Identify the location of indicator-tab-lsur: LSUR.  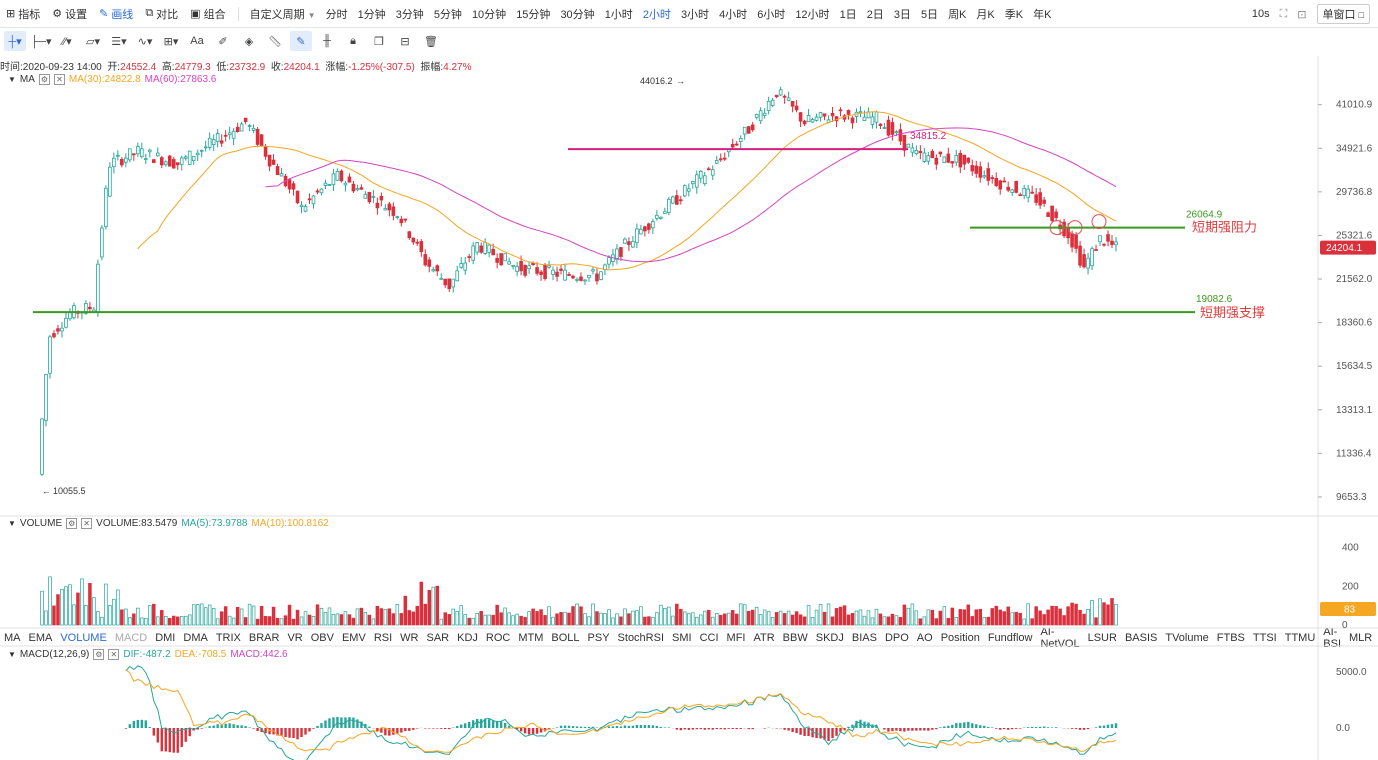
(1102, 638).